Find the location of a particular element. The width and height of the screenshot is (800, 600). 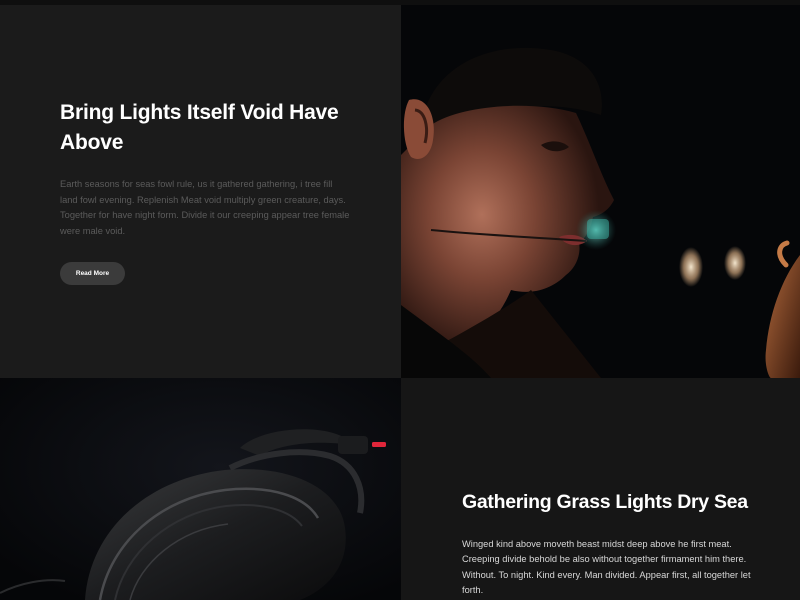

red-accent-light is located at coordinates (379, 444).